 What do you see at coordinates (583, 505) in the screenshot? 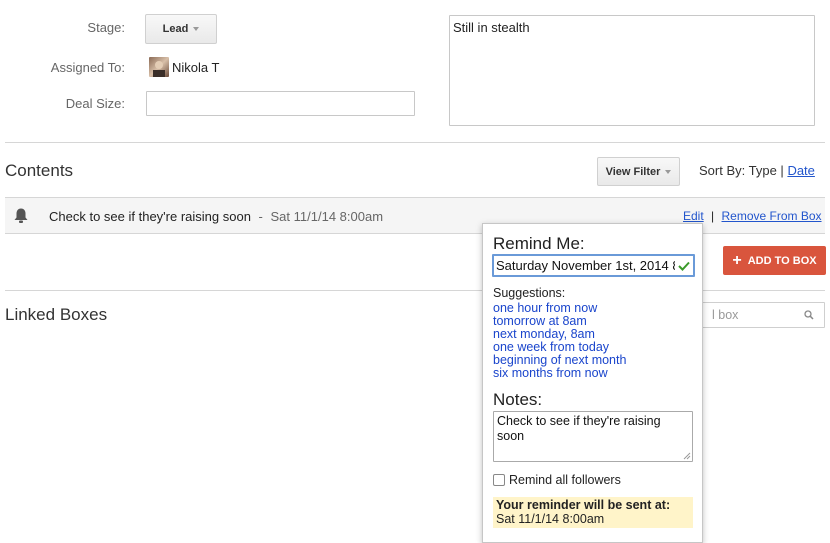
I see `reminder-sent-label: Your reminder will be sent at:` at bounding box center [583, 505].